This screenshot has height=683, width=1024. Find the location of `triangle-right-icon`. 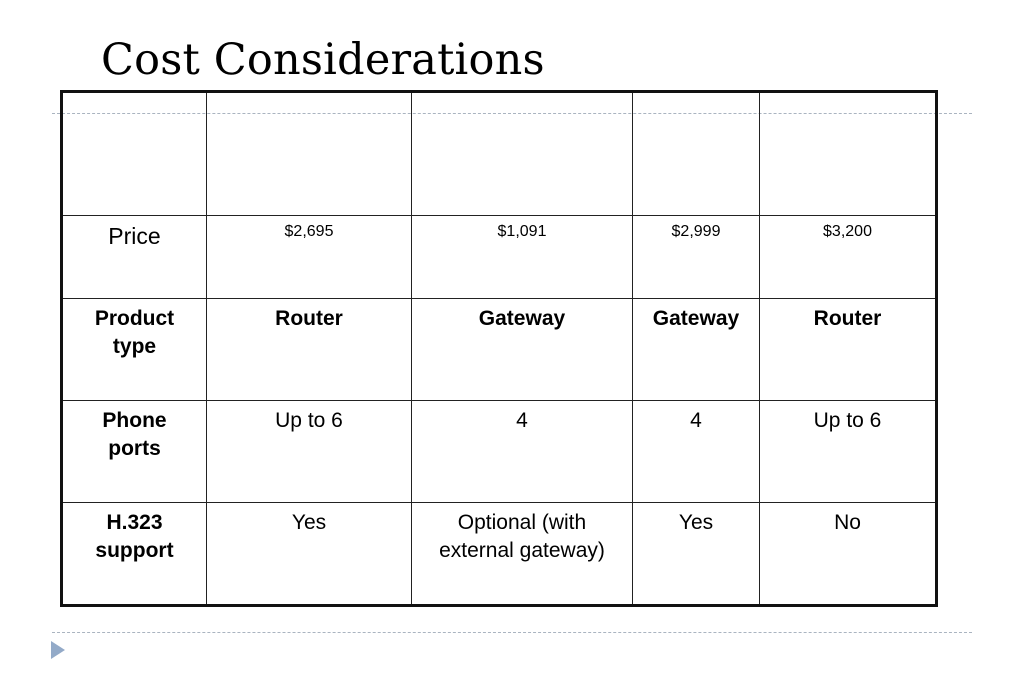

triangle-right-icon is located at coordinates (58, 650).